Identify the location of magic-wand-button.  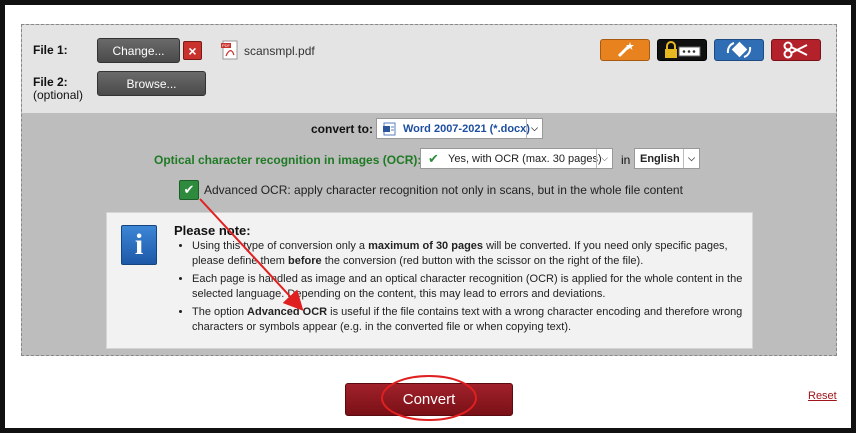
(625, 50).